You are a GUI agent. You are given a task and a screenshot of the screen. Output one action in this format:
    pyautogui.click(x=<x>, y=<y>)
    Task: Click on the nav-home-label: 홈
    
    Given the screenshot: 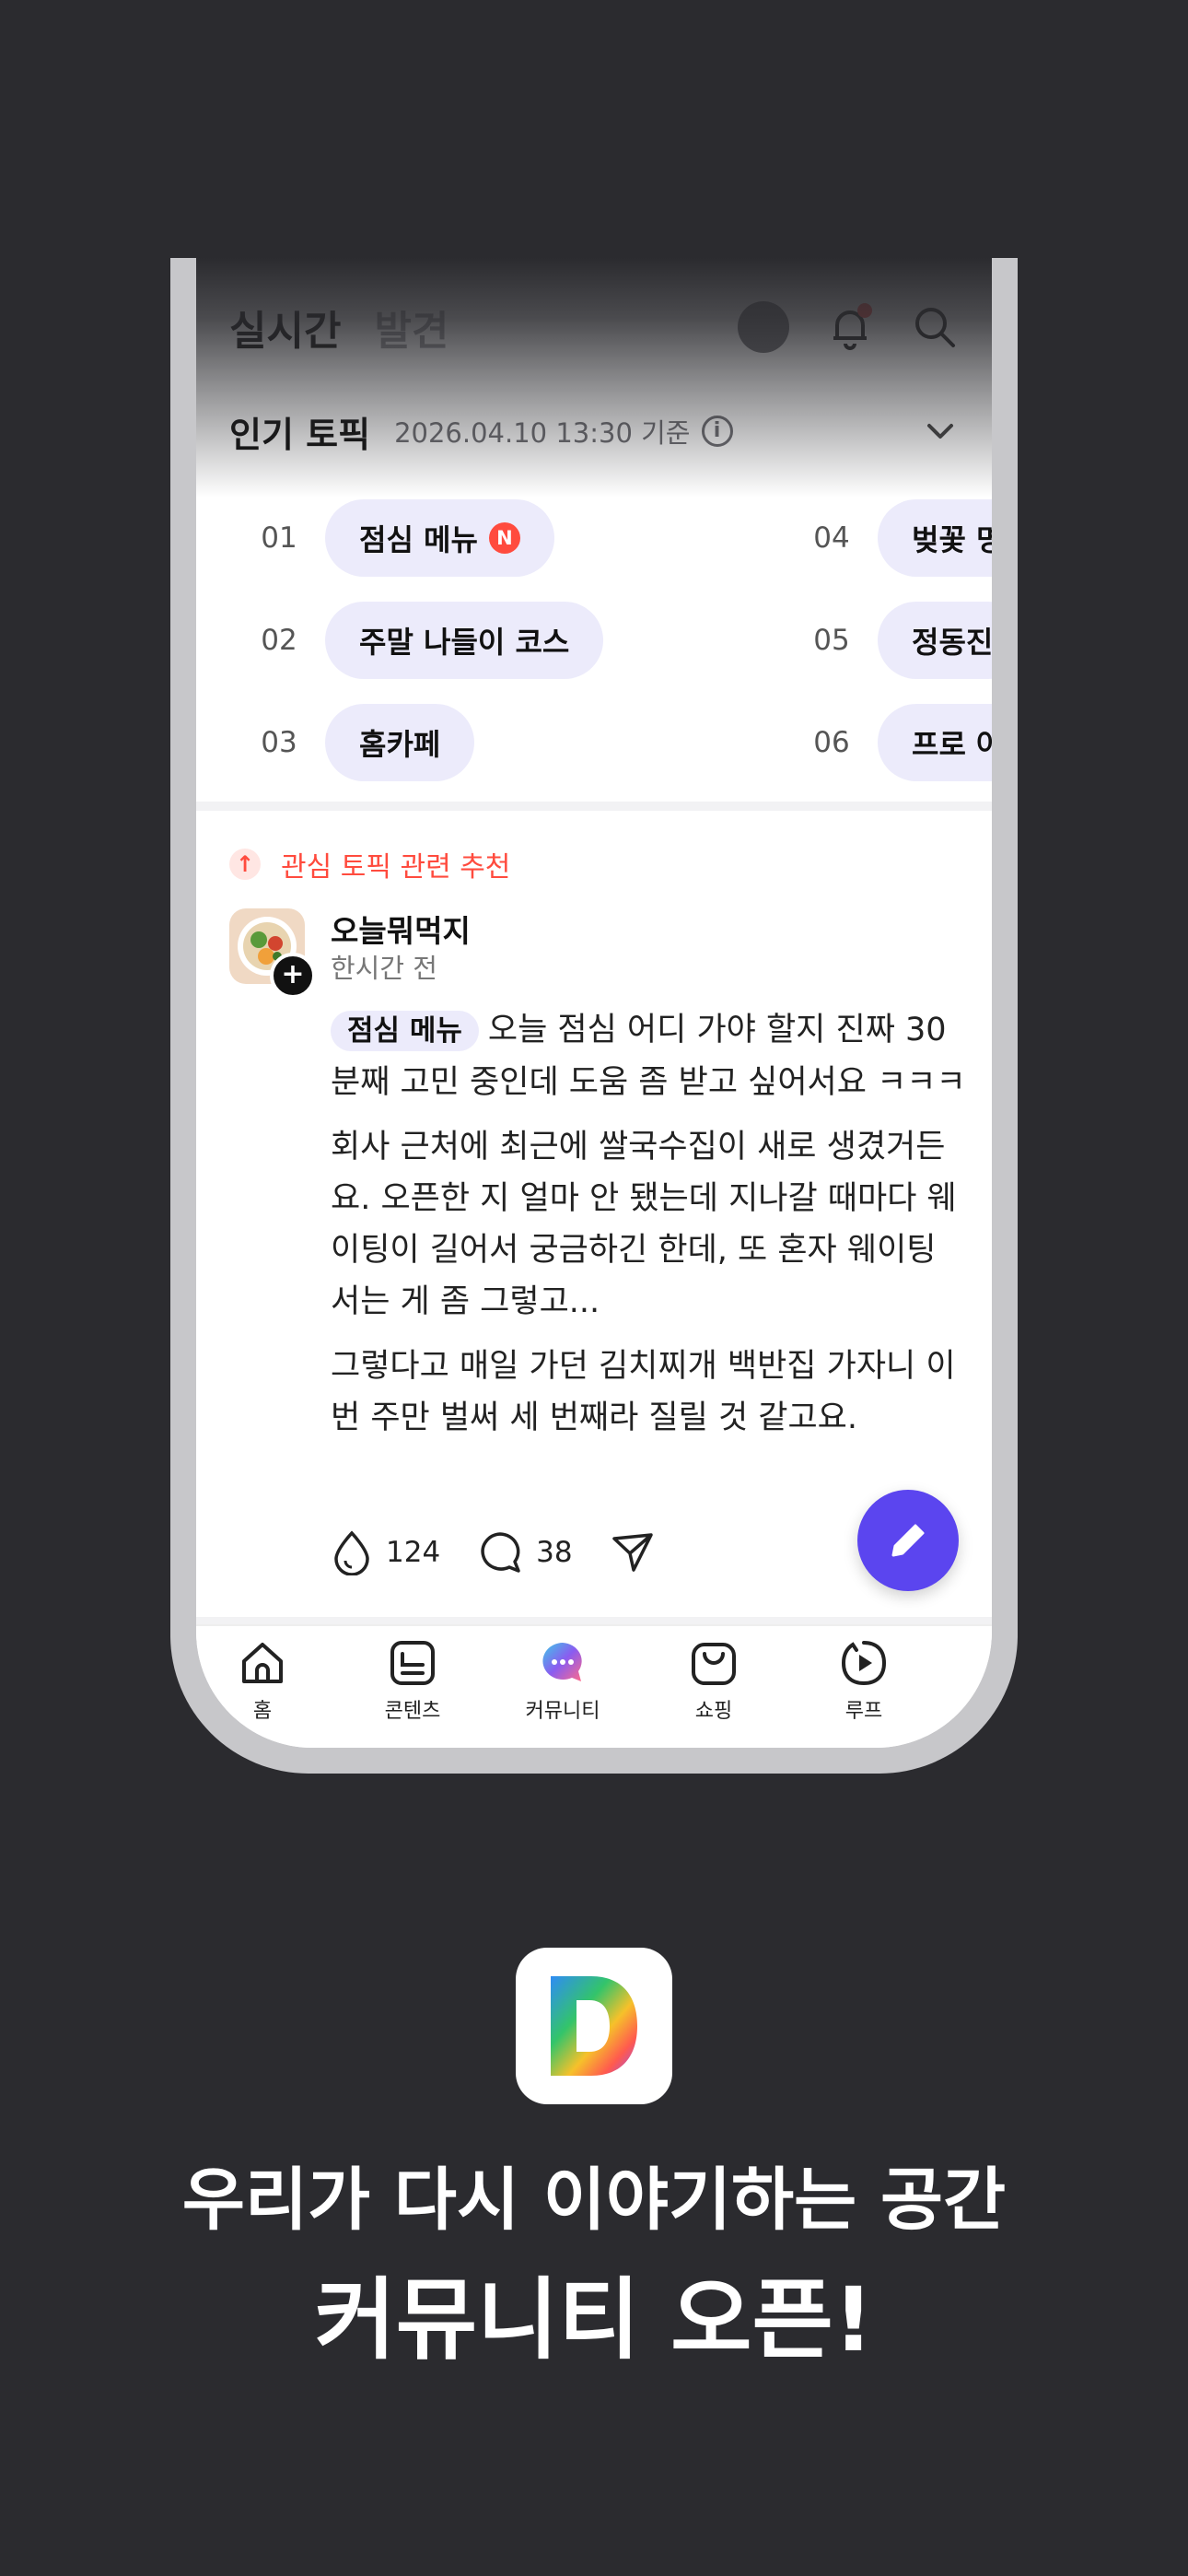 What is the action you would take?
    pyautogui.click(x=262, y=1711)
    